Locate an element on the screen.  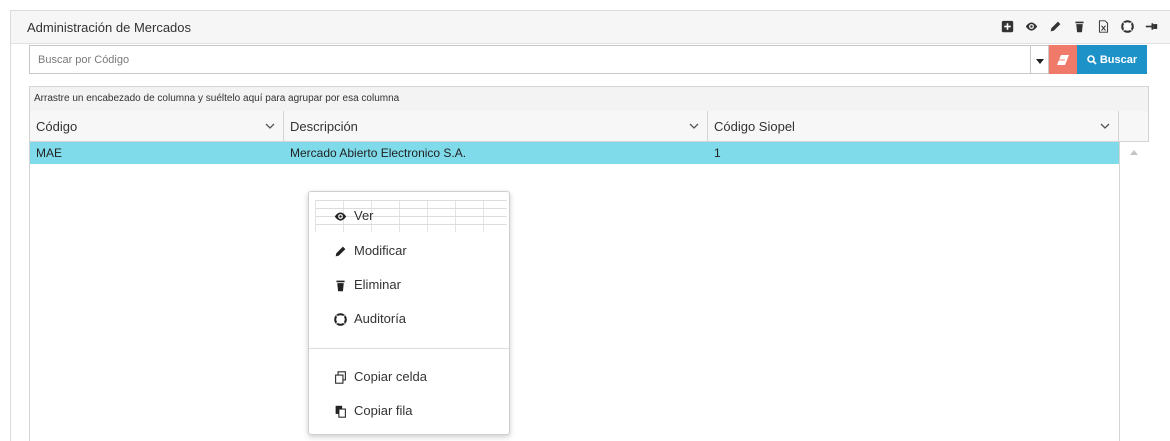
search-input is located at coordinates (530, 59).